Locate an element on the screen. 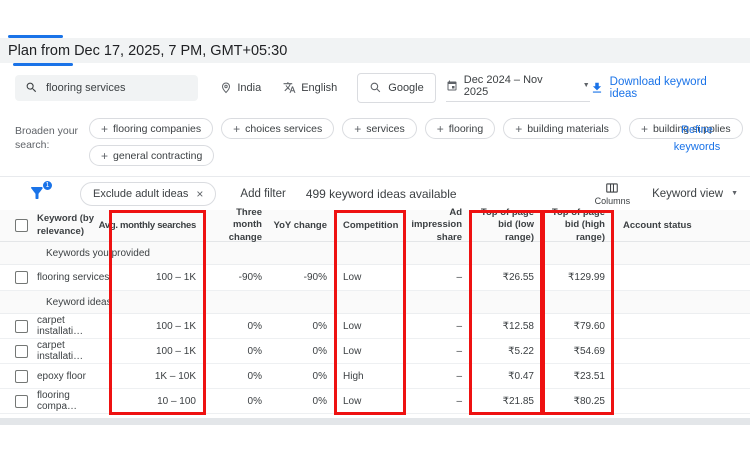 The height and width of the screenshot is (450, 750). active-tab-indicator-bottom is located at coordinates (43, 64).